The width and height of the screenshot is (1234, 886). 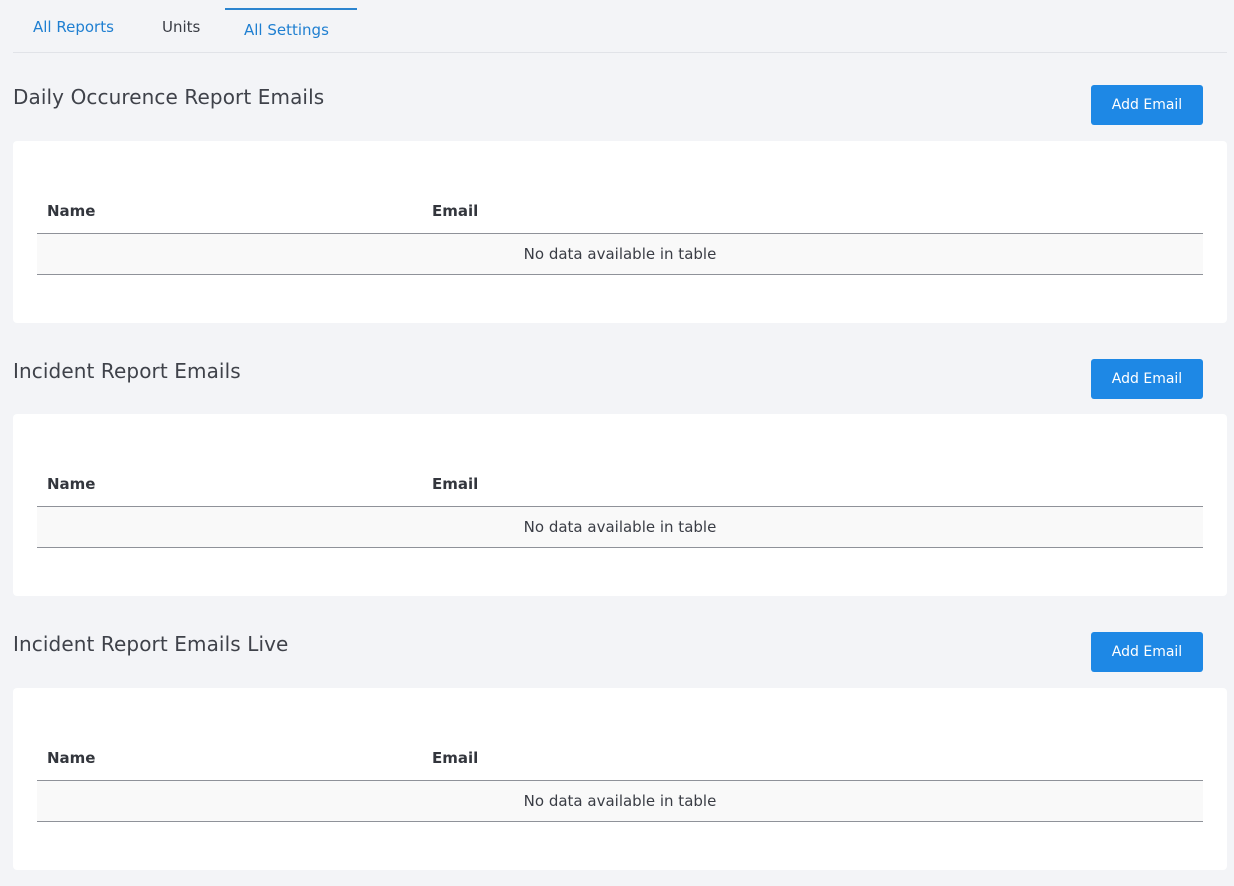 I want to click on tab-all-settings-label: All Settings, so click(x=286, y=30).